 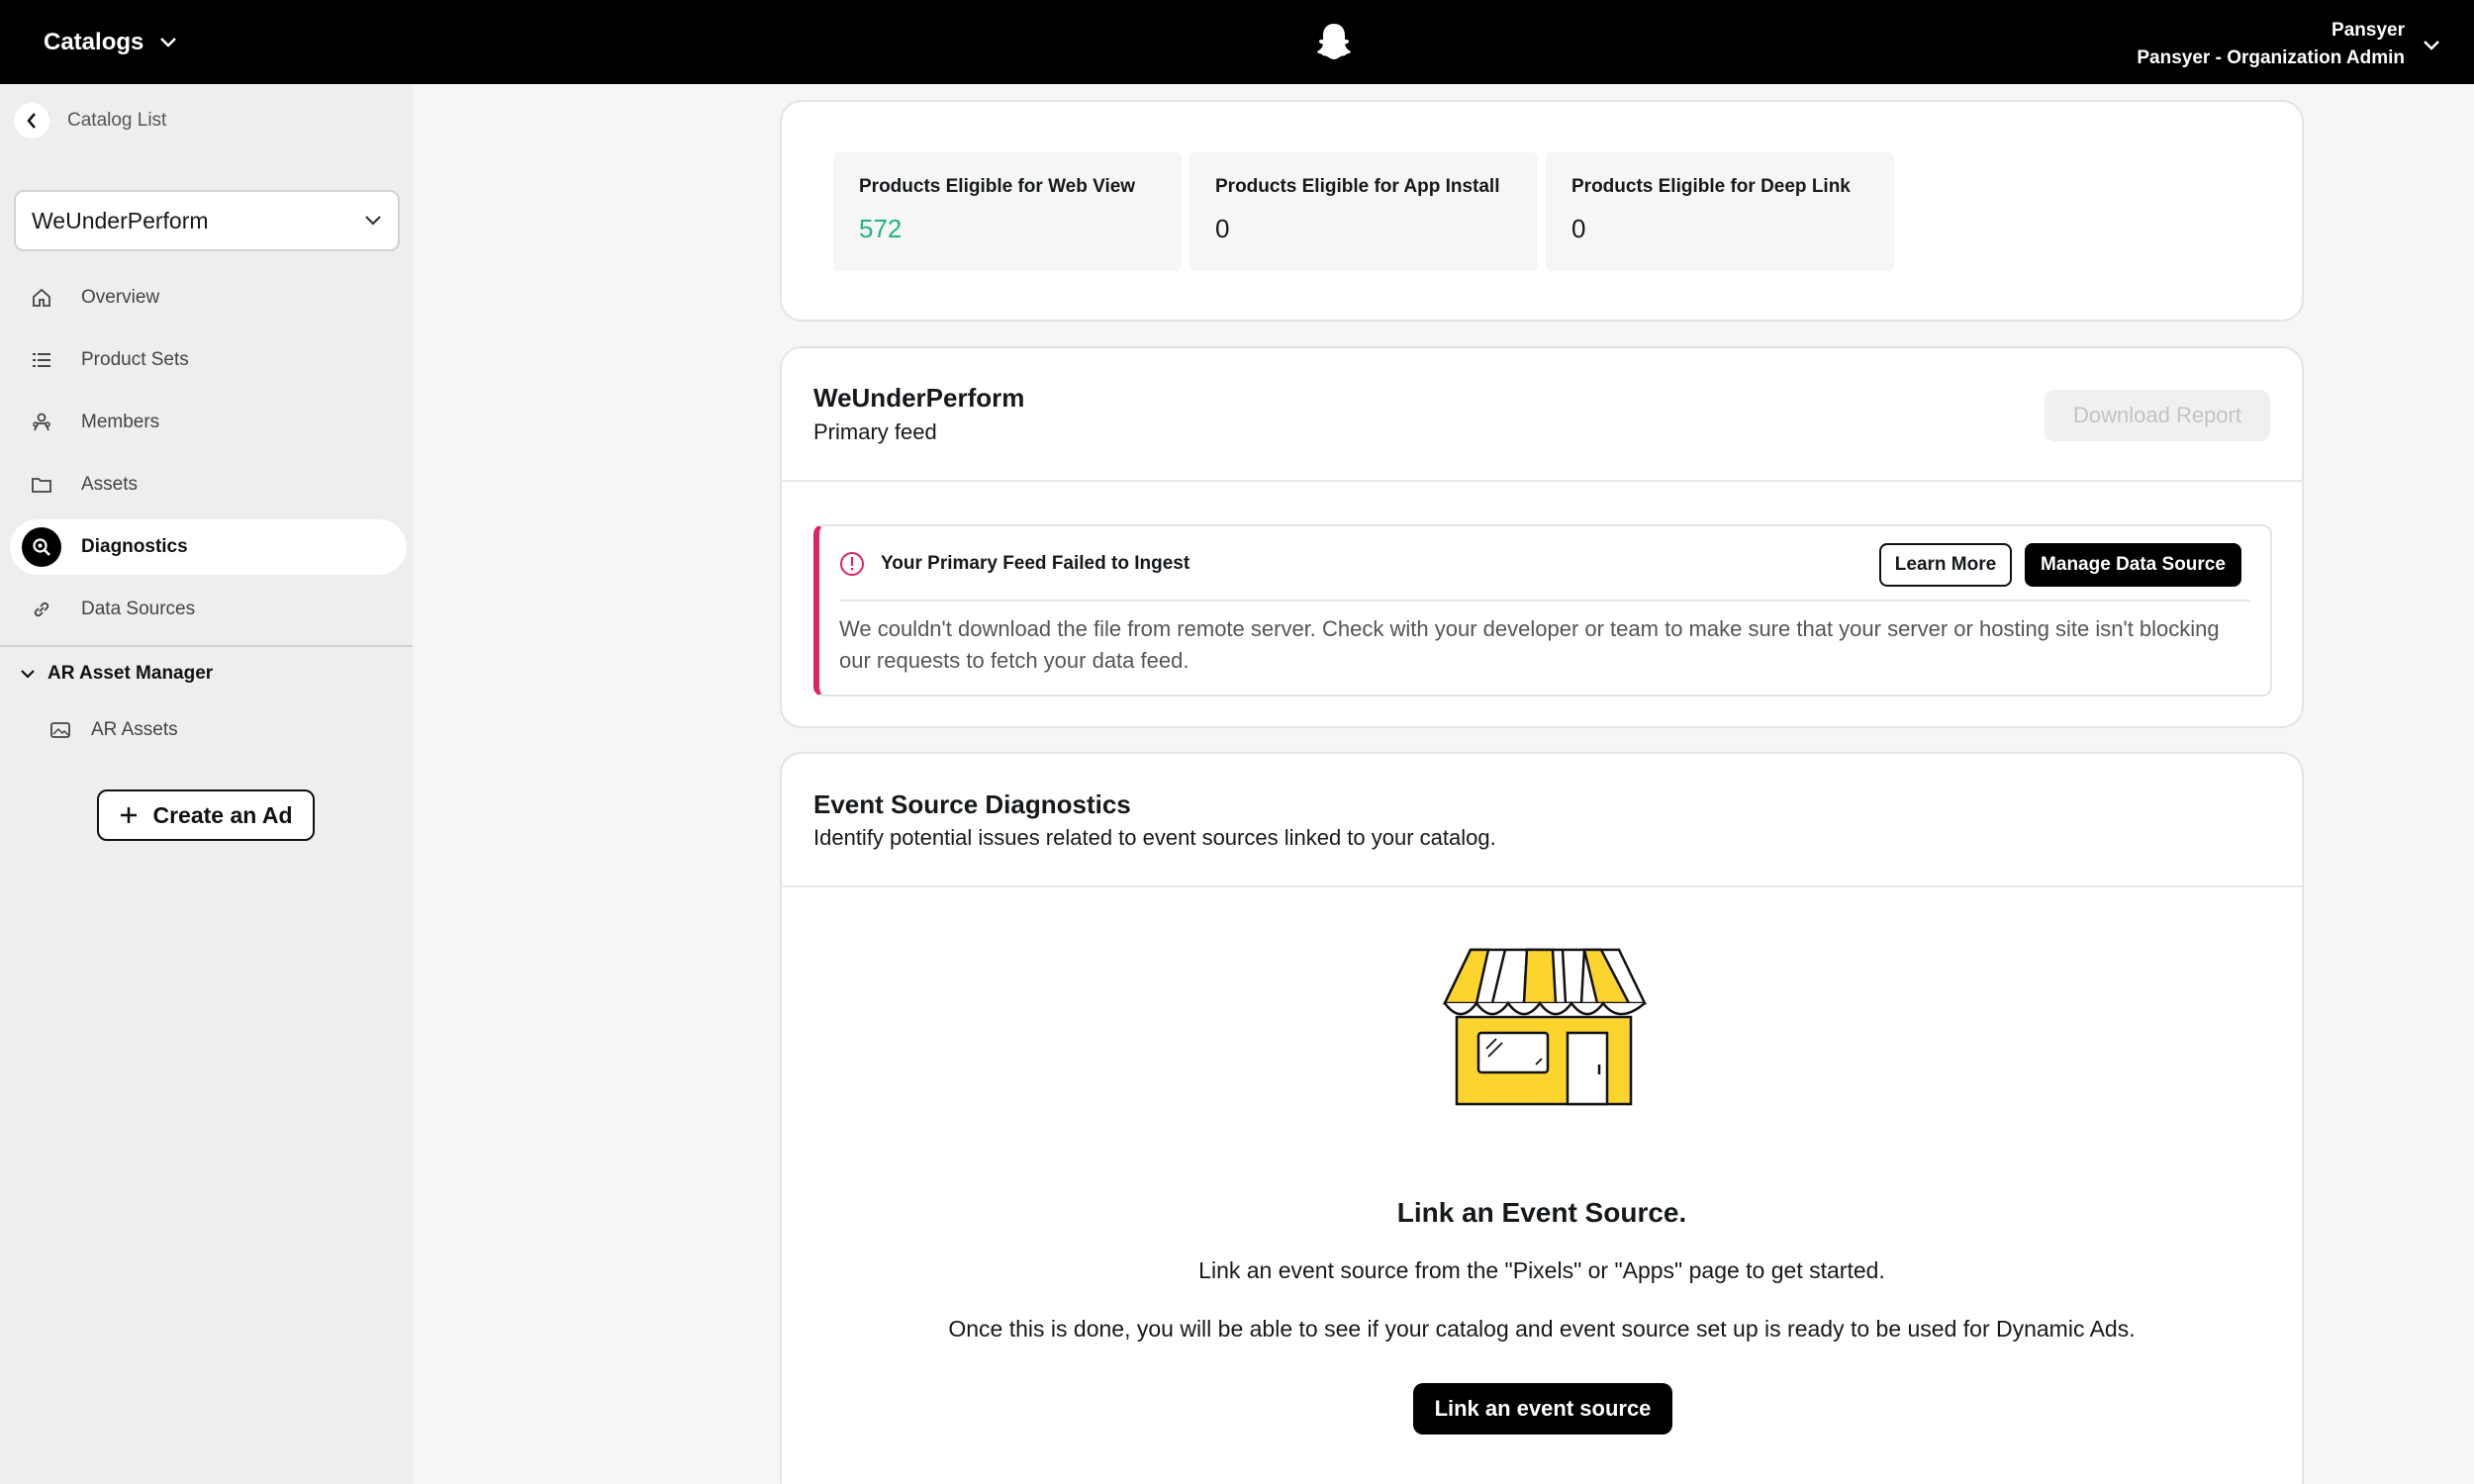 I want to click on folder-icon, so click(x=42, y=485).